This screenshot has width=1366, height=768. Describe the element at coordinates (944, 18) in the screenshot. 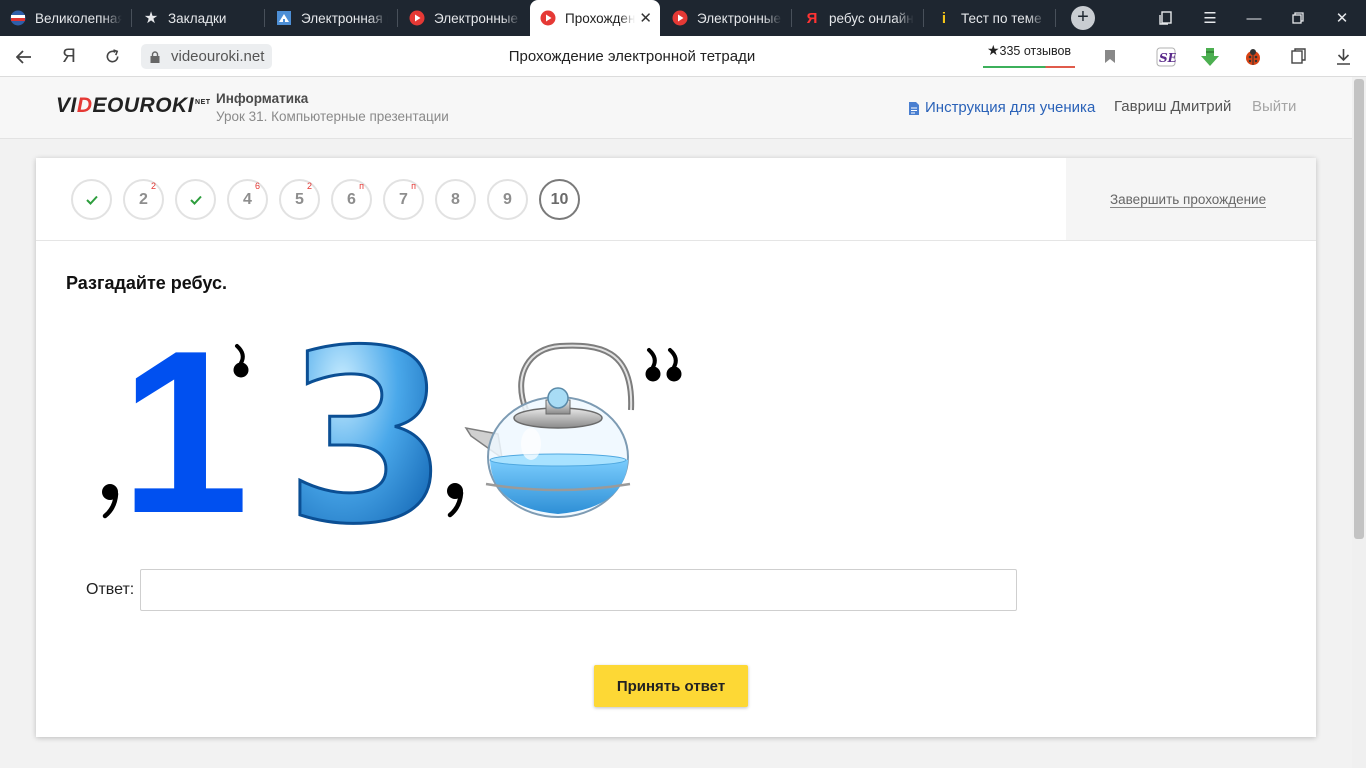

I see `info-icon: i` at that location.